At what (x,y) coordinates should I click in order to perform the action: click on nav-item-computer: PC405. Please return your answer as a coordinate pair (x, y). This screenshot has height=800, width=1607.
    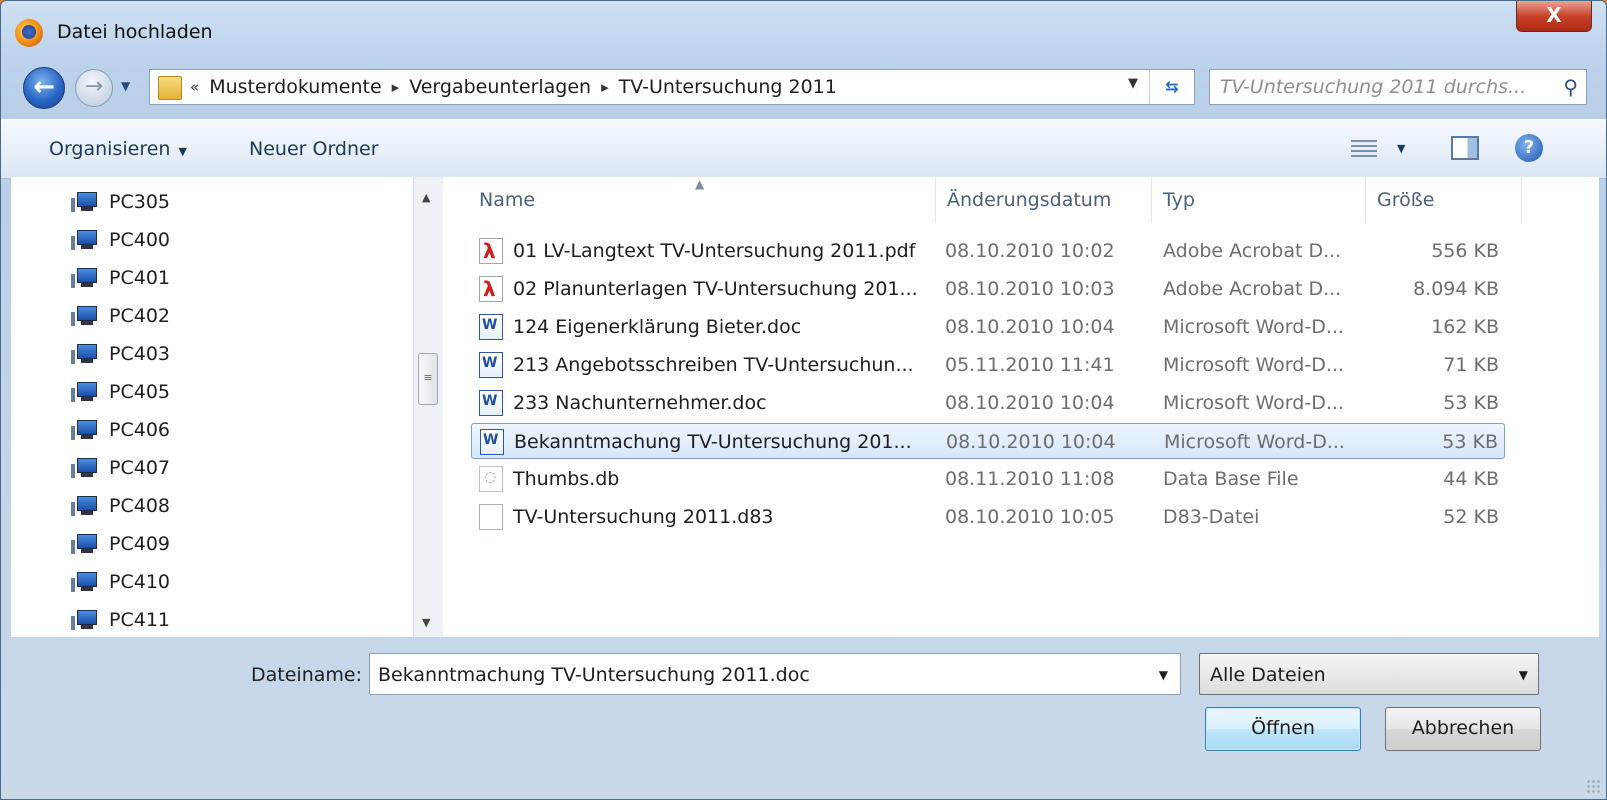
    Looking at the image, I should click on (120, 392).